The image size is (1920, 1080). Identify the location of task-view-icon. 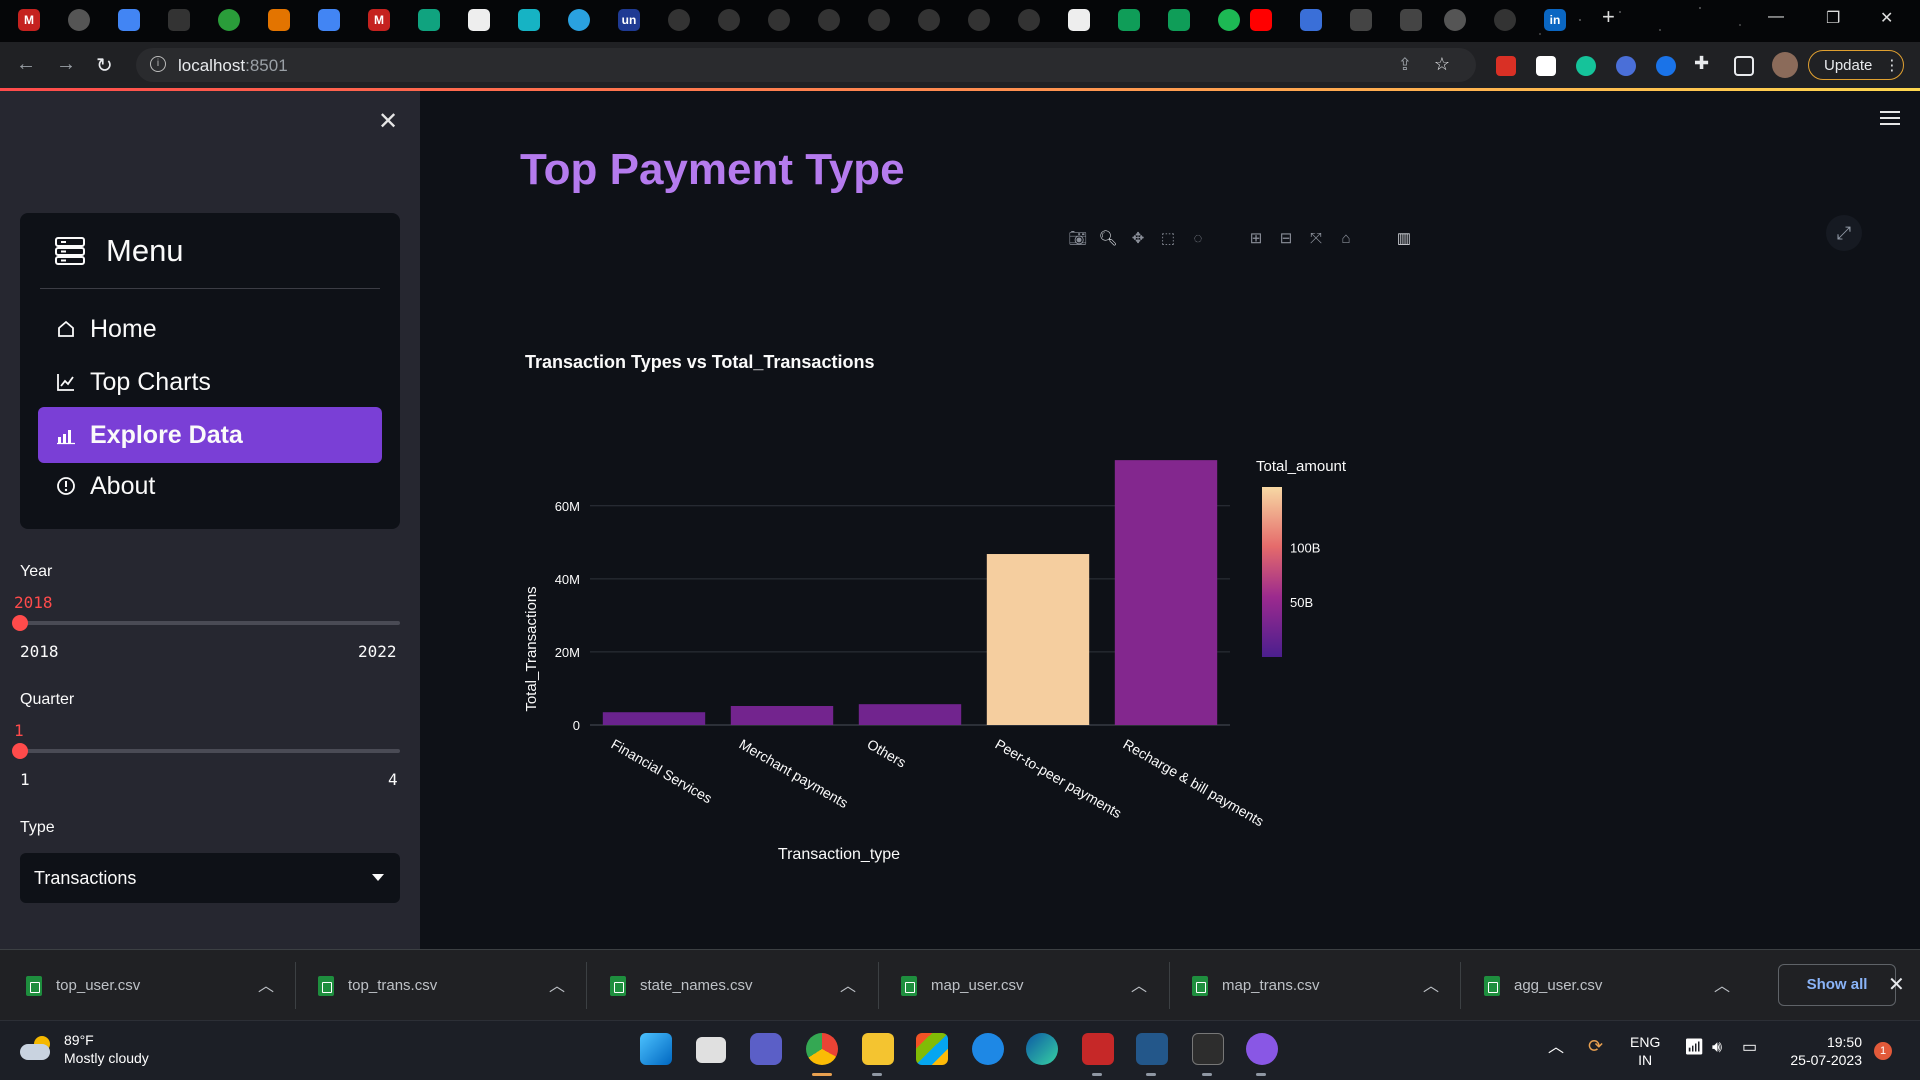
(711, 1050).